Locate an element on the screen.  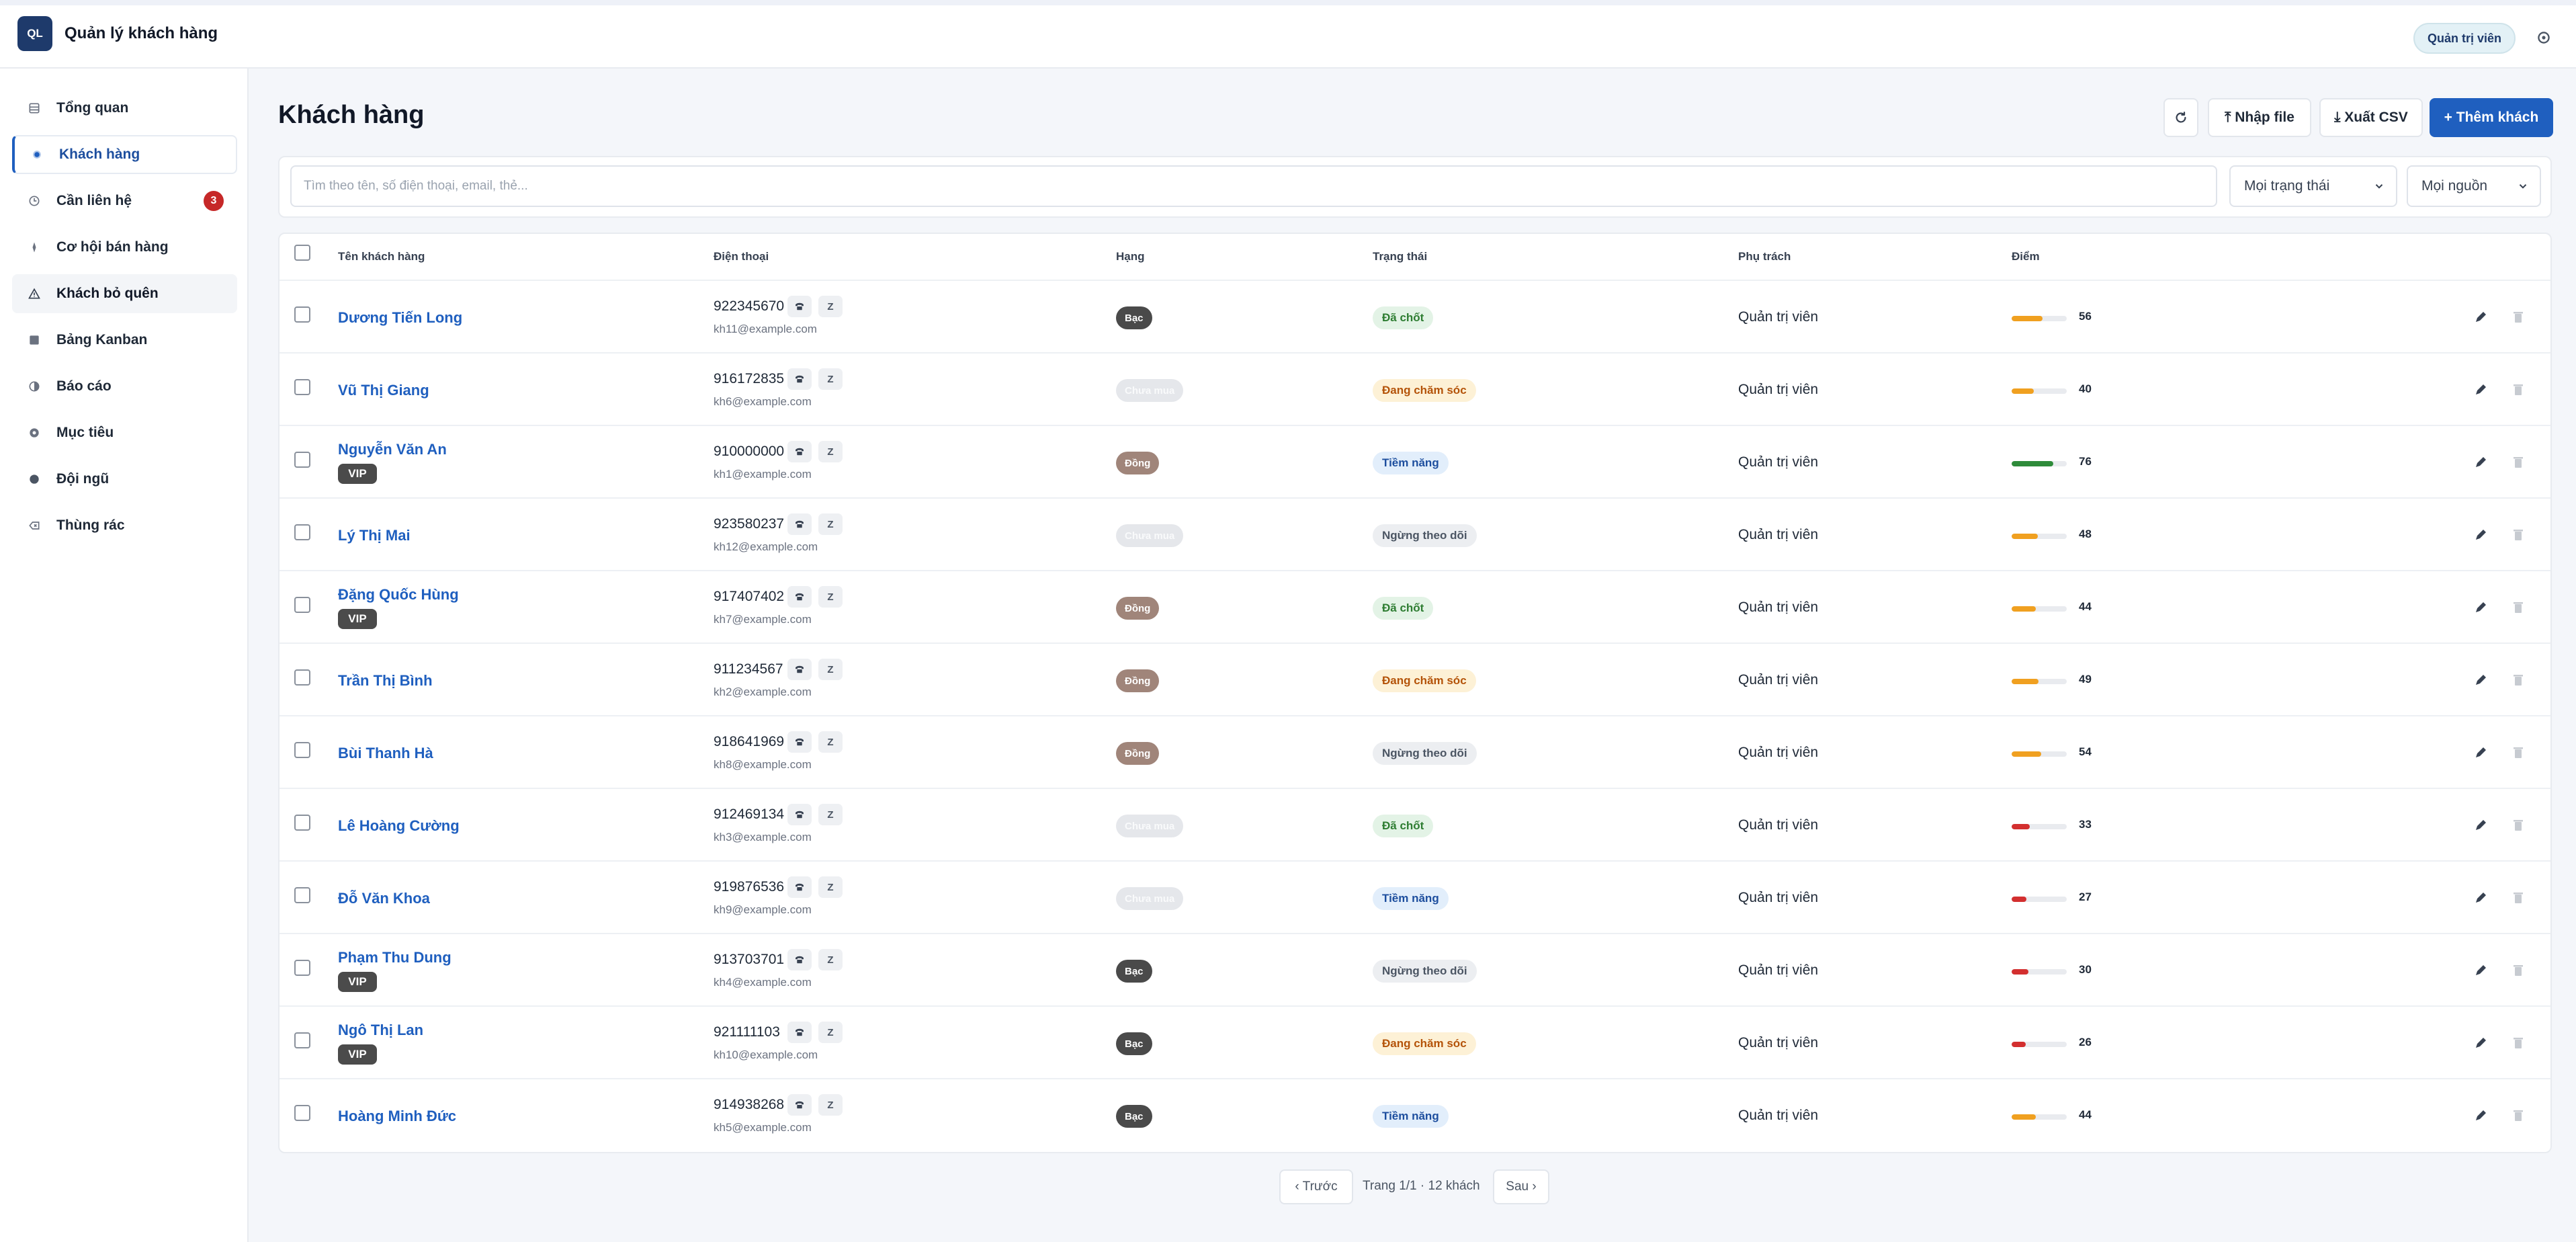
sidebar-item-4: Khách bỏ quên is located at coordinates (124, 293).